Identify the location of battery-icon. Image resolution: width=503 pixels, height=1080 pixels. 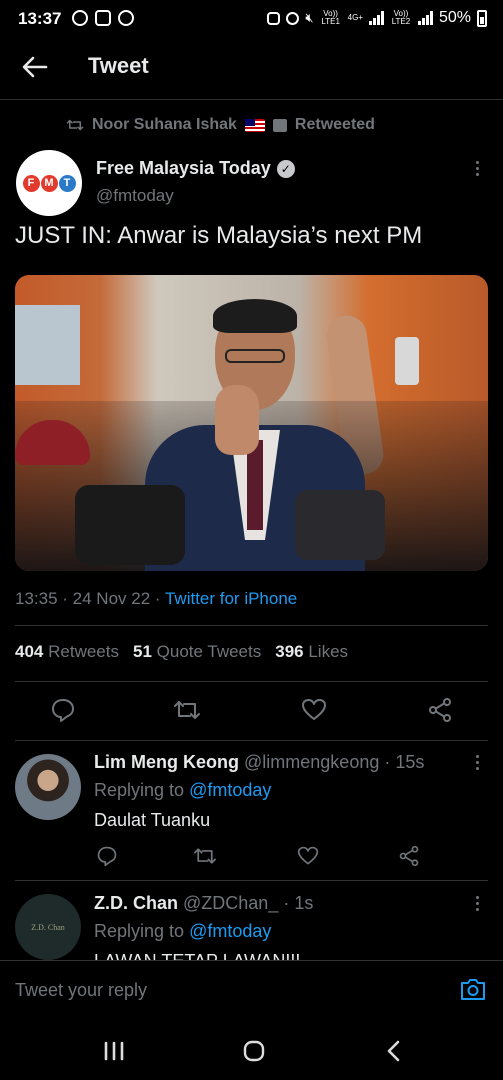
(482, 18).